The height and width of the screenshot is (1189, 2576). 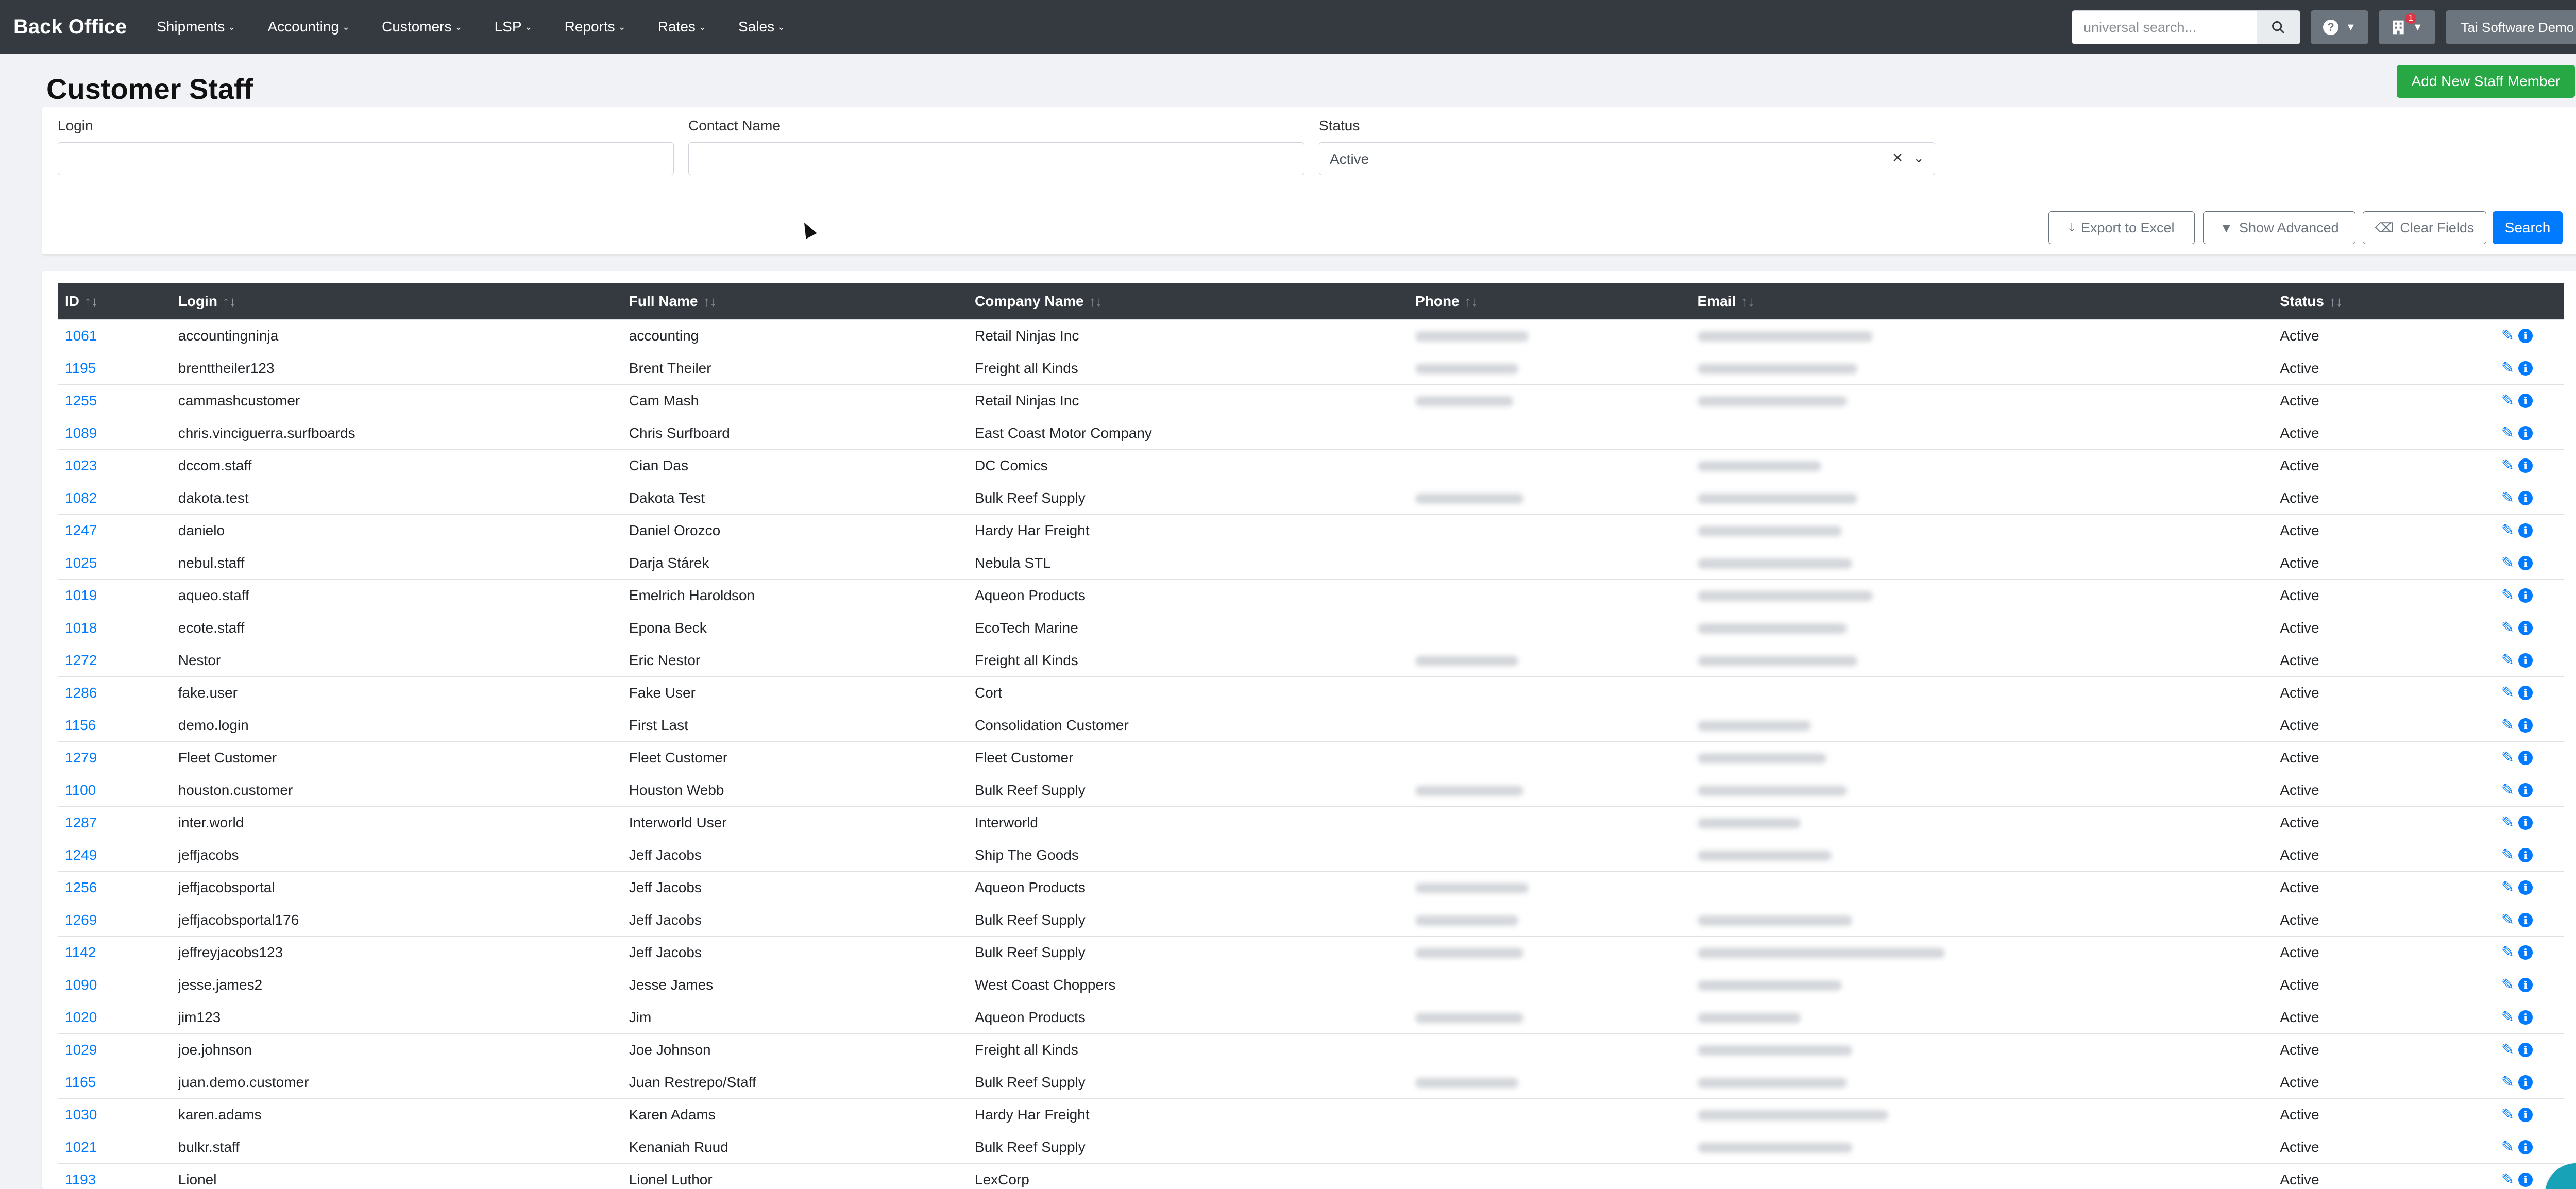 I want to click on staff-id-link: 1089, so click(x=81, y=433).